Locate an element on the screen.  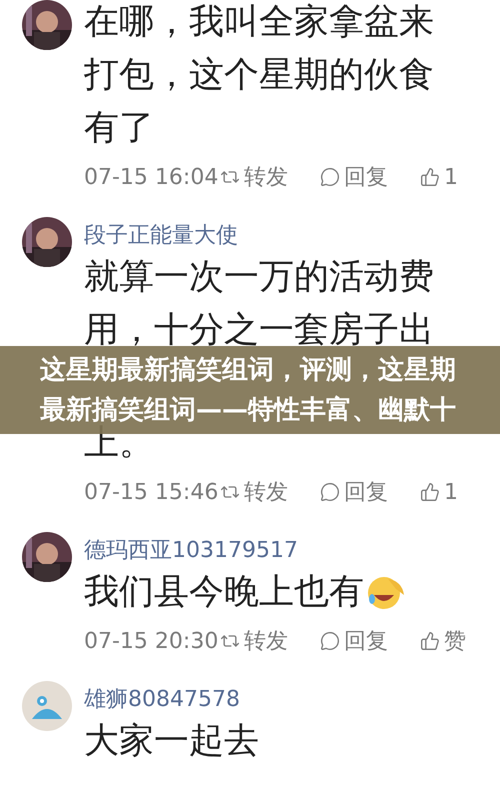
comment-text: 打包，这个星期的伙食 is located at coordinates (259, 75).